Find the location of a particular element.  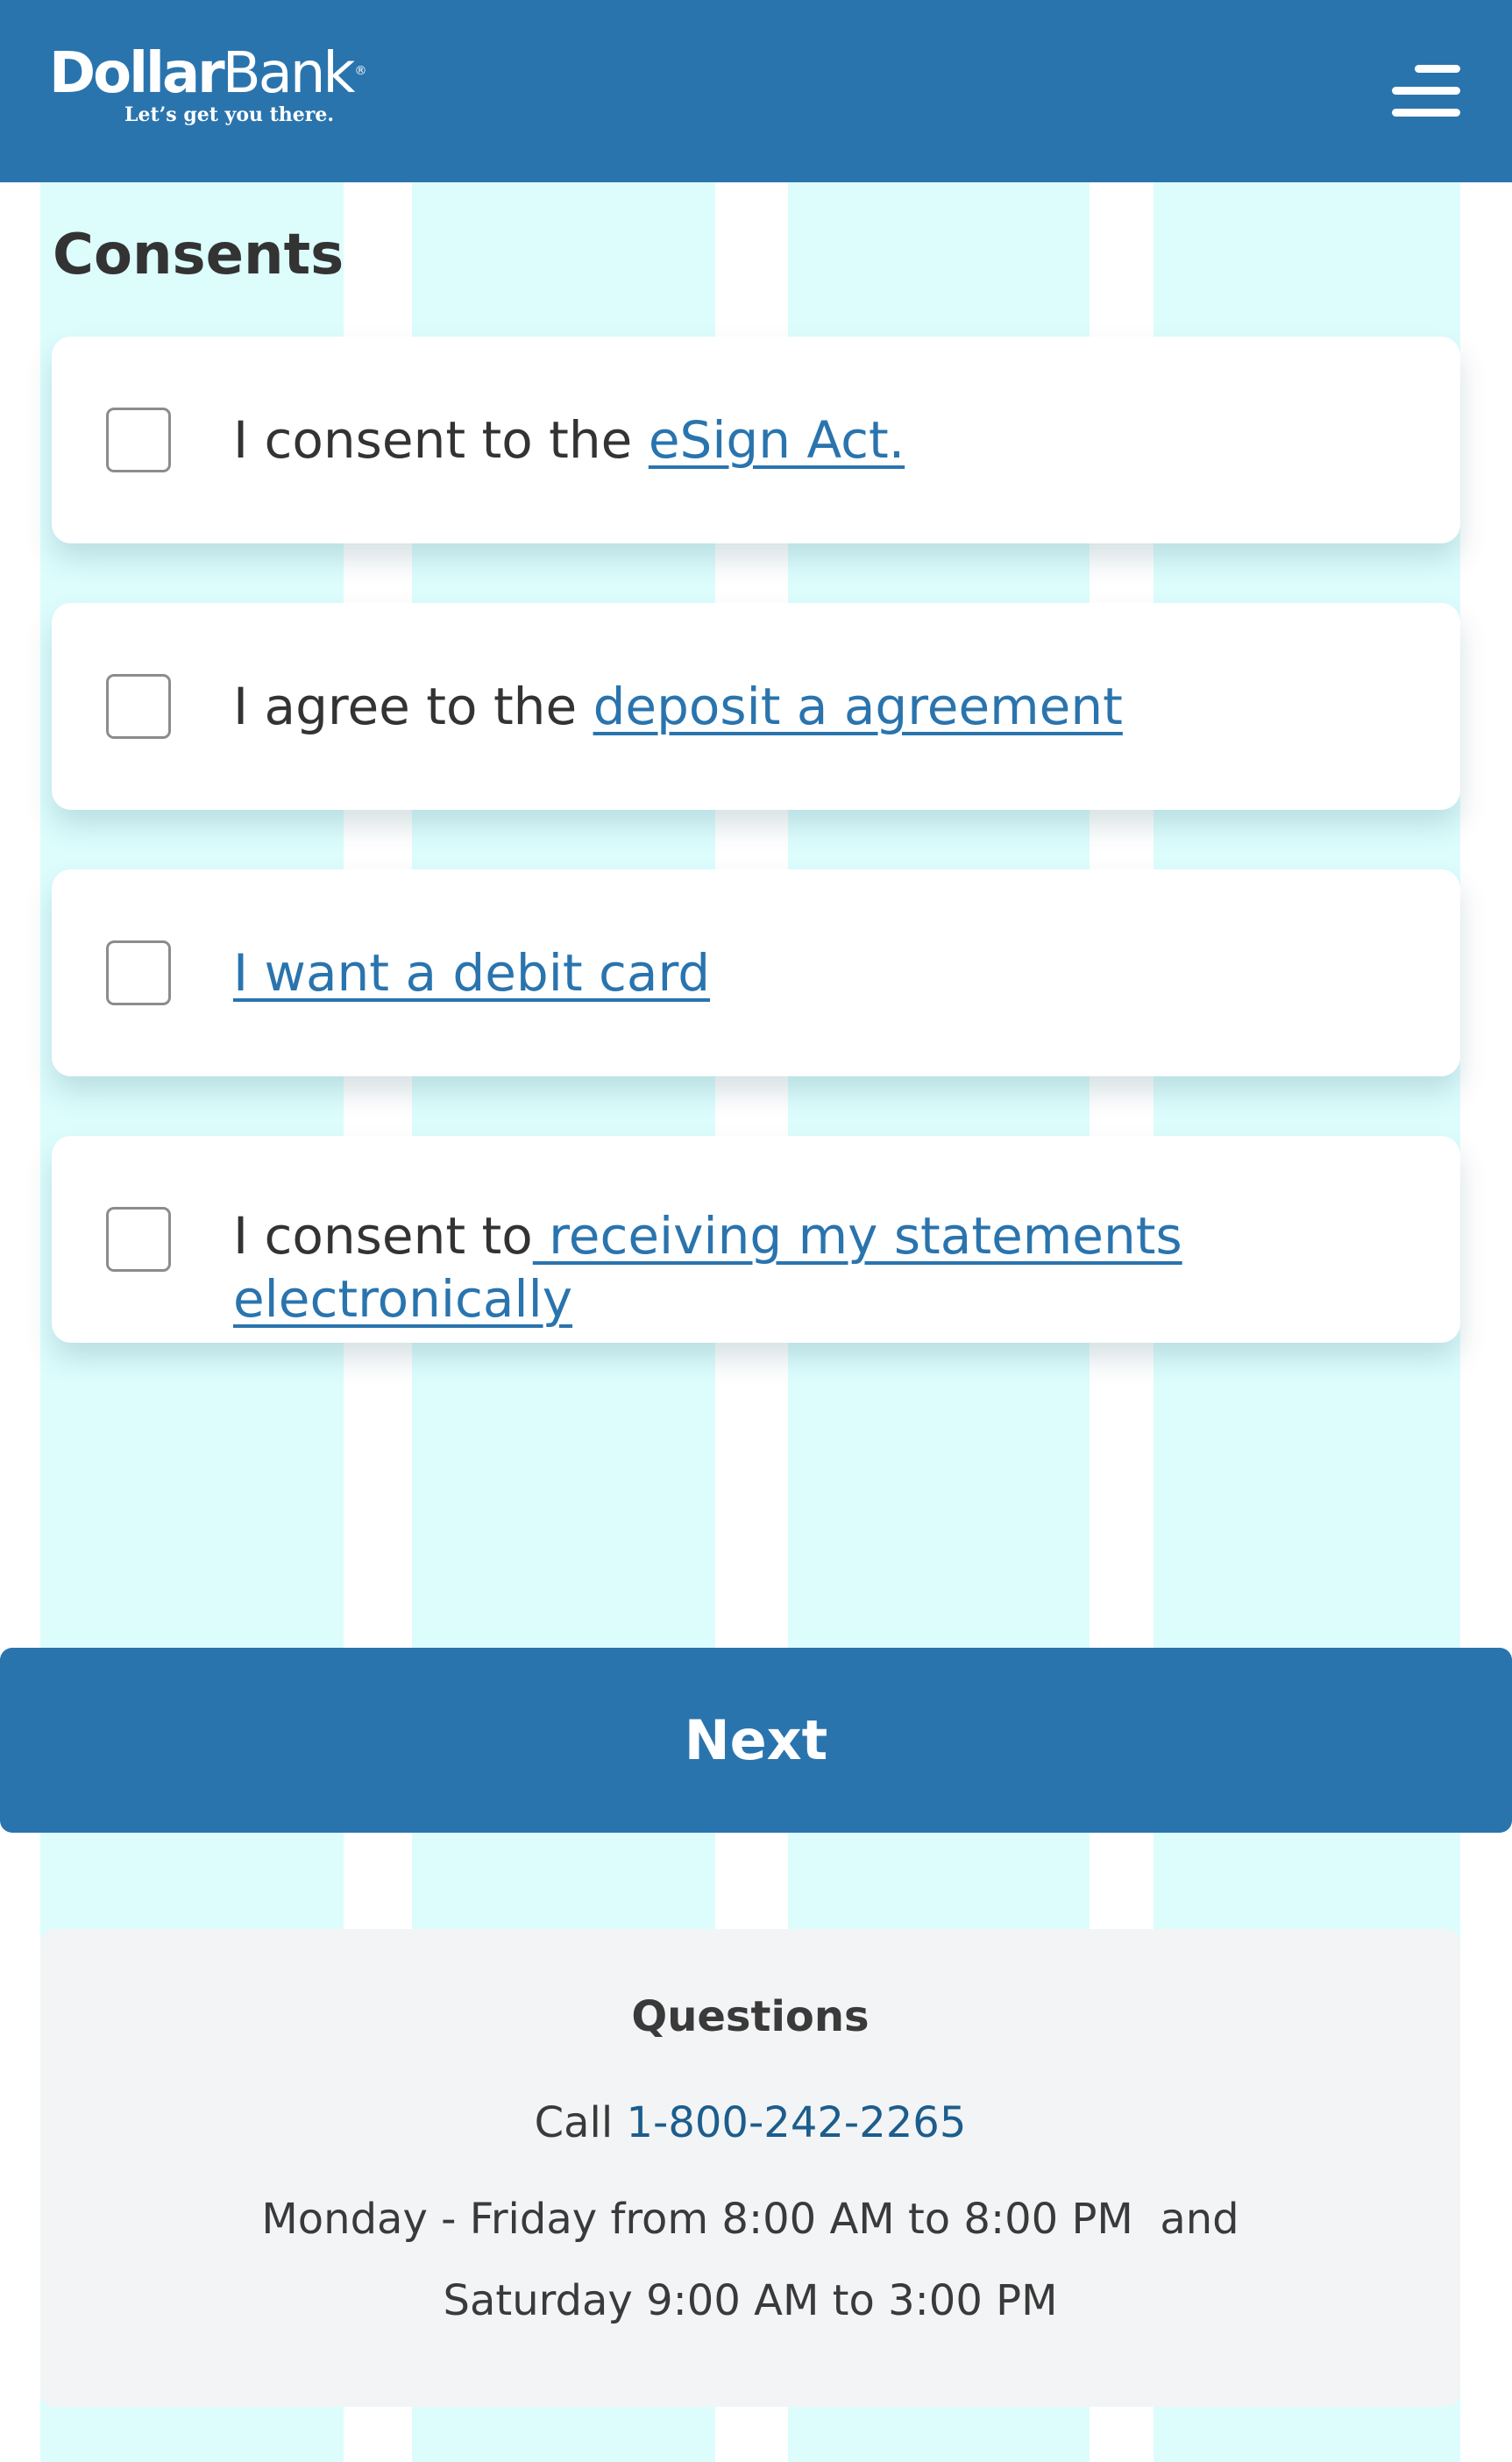

next-button: Next is located at coordinates (756, 1740).